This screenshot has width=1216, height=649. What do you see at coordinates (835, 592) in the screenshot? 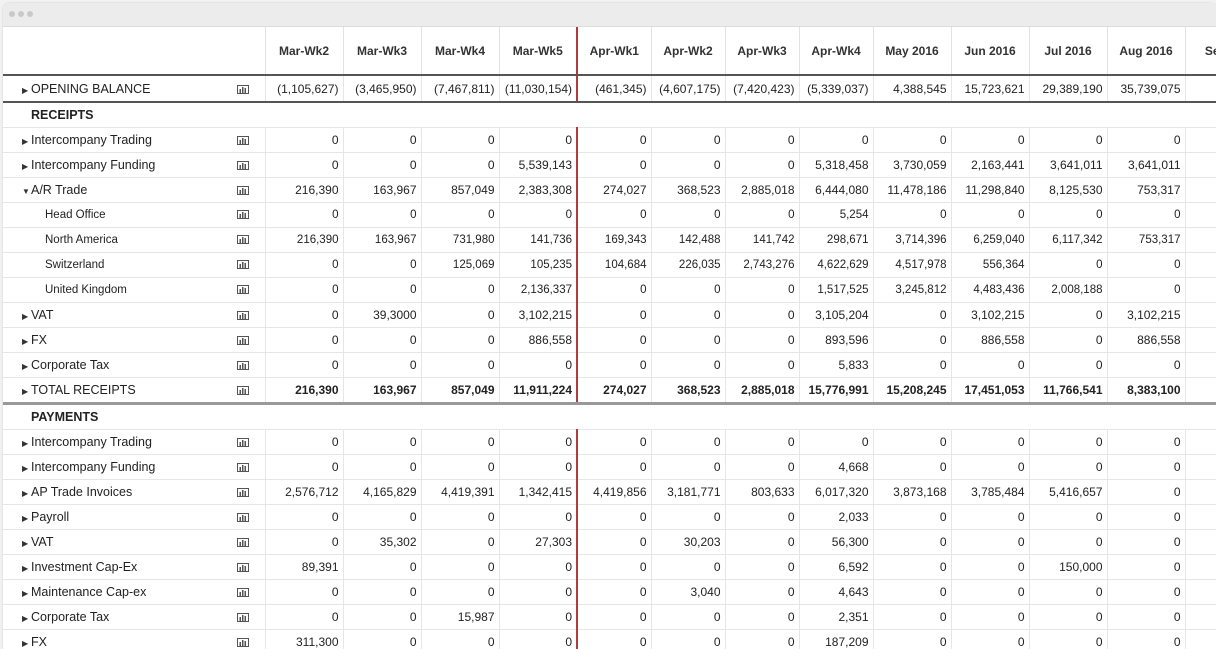
I see `value-cell: 4,643` at bounding box center [835, 592].